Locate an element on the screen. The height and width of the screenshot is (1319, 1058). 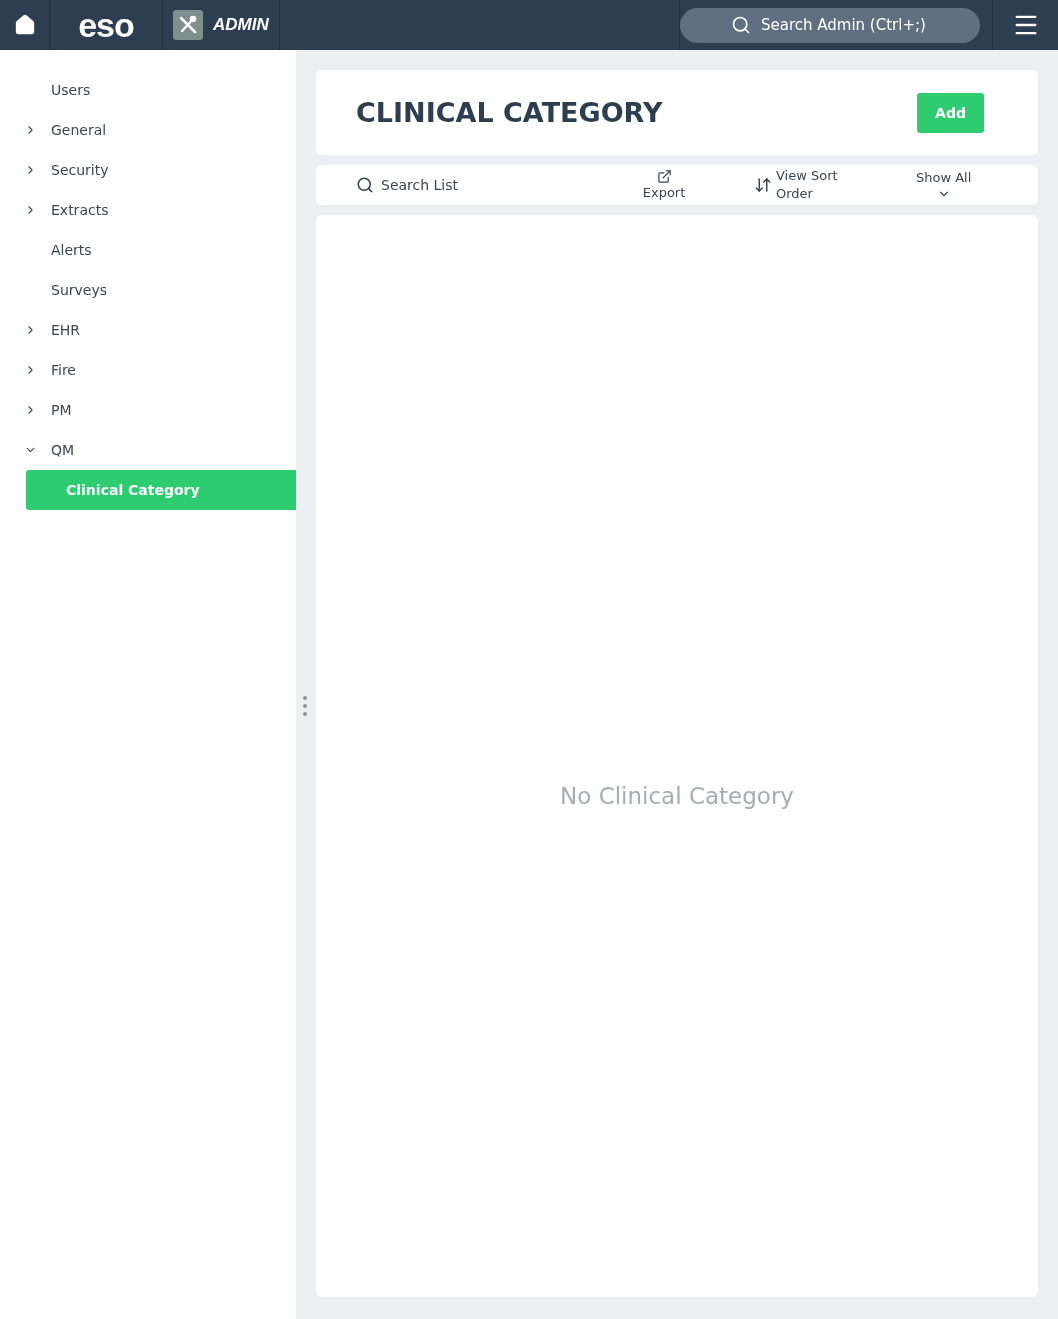
sidebar-item: EHR is located at coordinates (148, 330).